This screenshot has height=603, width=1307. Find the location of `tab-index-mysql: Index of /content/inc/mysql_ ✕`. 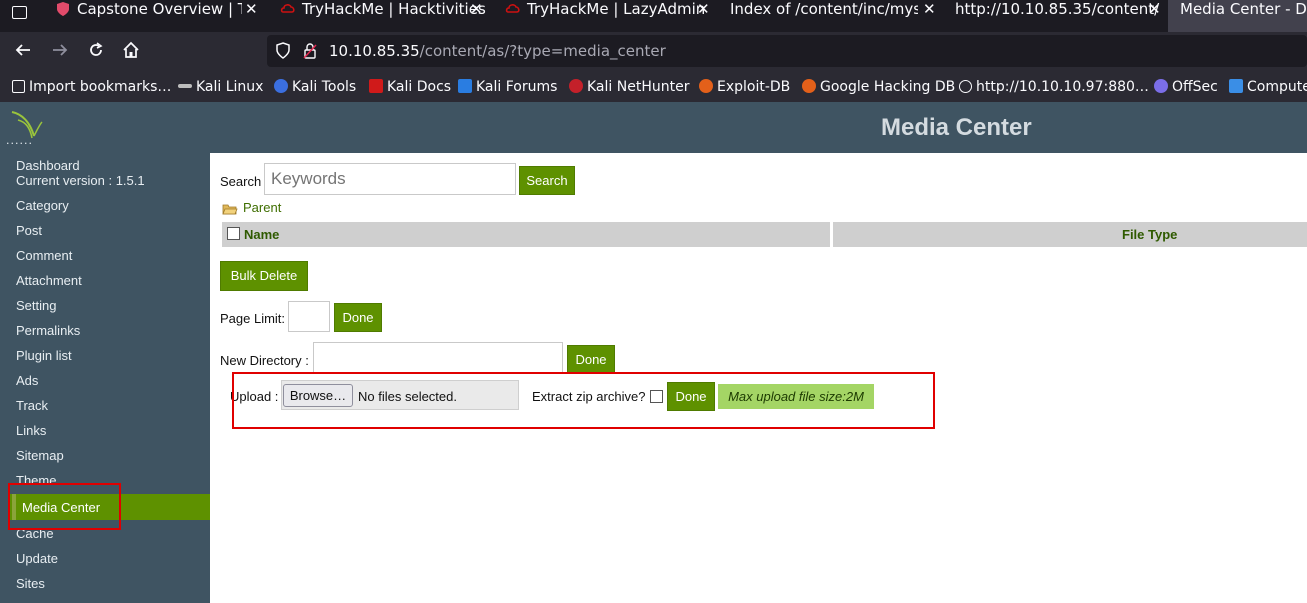

tab-index-mysql: Index of /content/inc/mysql_ ✕ is located at coordinates (835, 16).